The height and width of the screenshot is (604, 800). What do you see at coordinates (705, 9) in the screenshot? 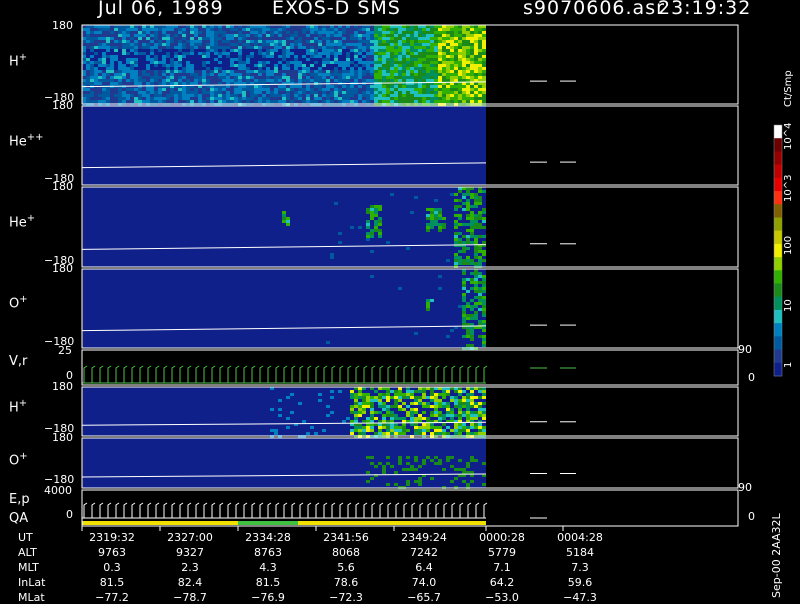
I see `header-time: 23:19:32` at bounding box center [705, 9].